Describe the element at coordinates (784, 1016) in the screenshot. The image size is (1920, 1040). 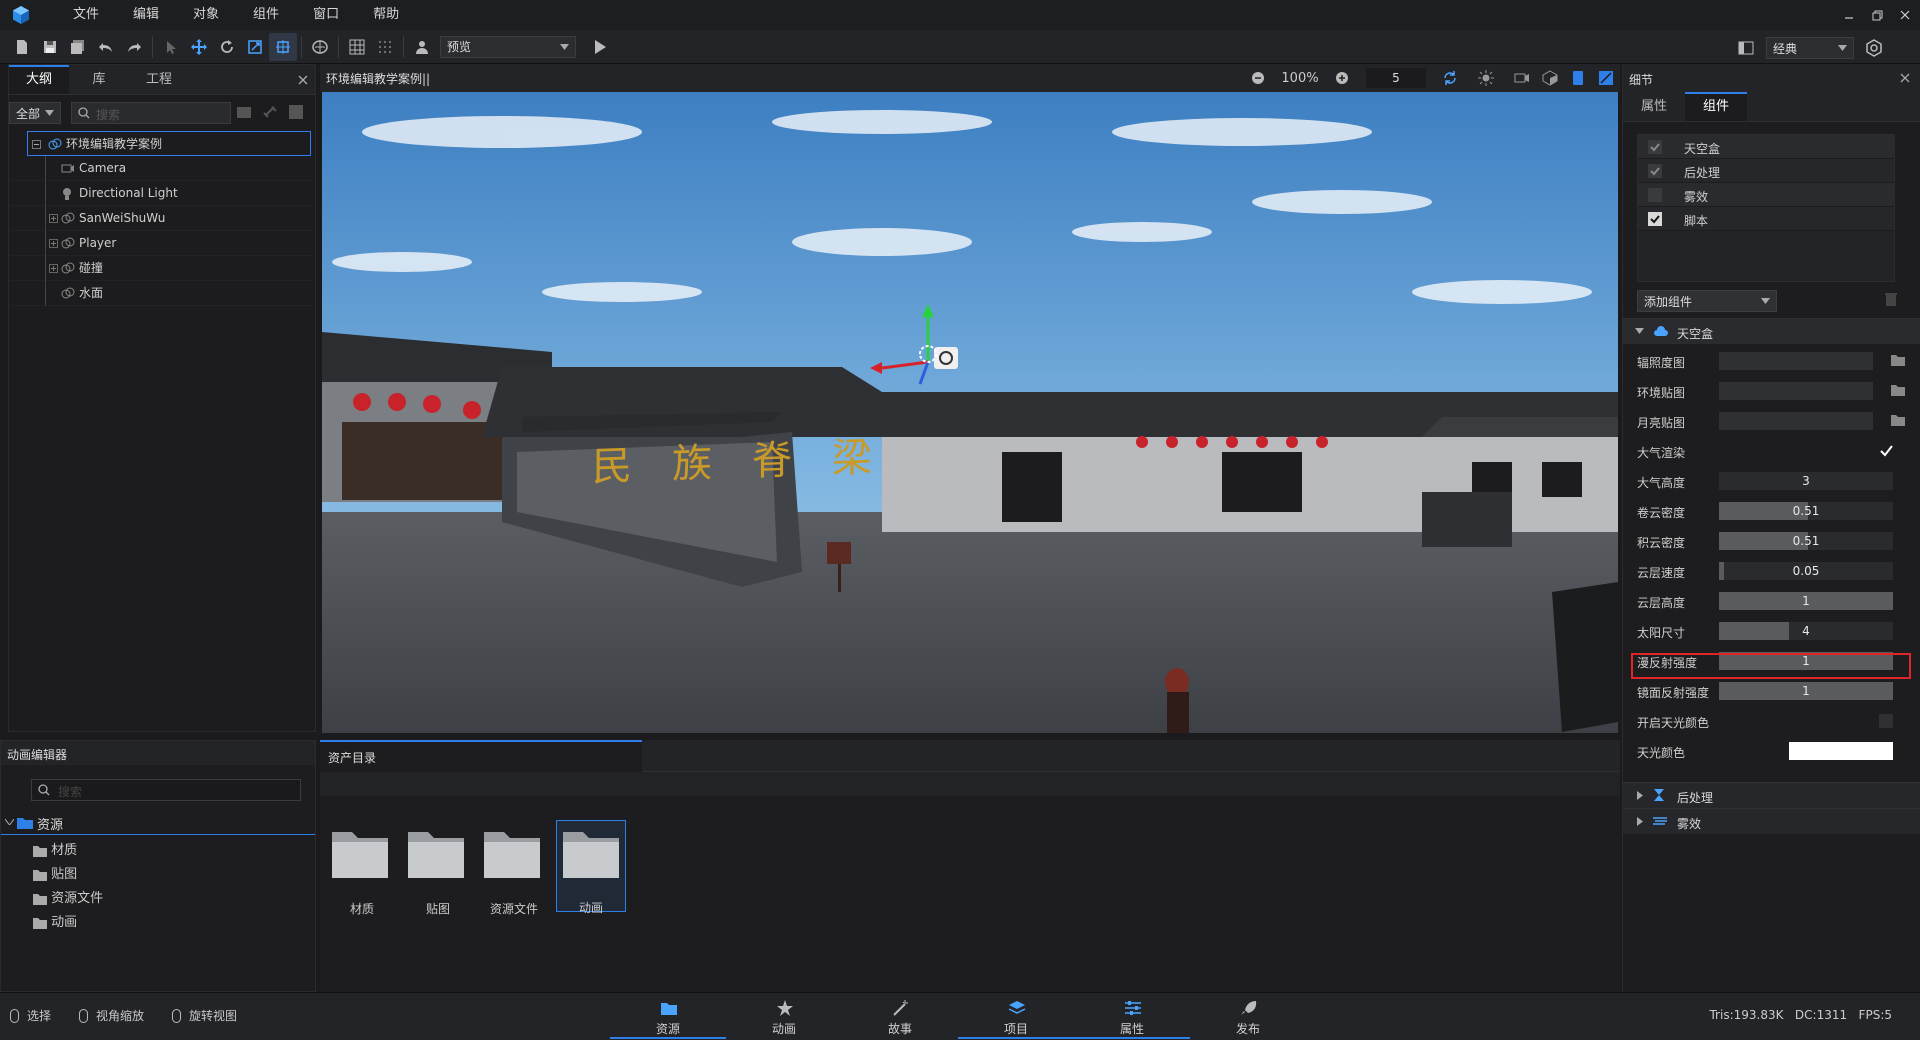
I see `nav-animation: 动画` at that location.